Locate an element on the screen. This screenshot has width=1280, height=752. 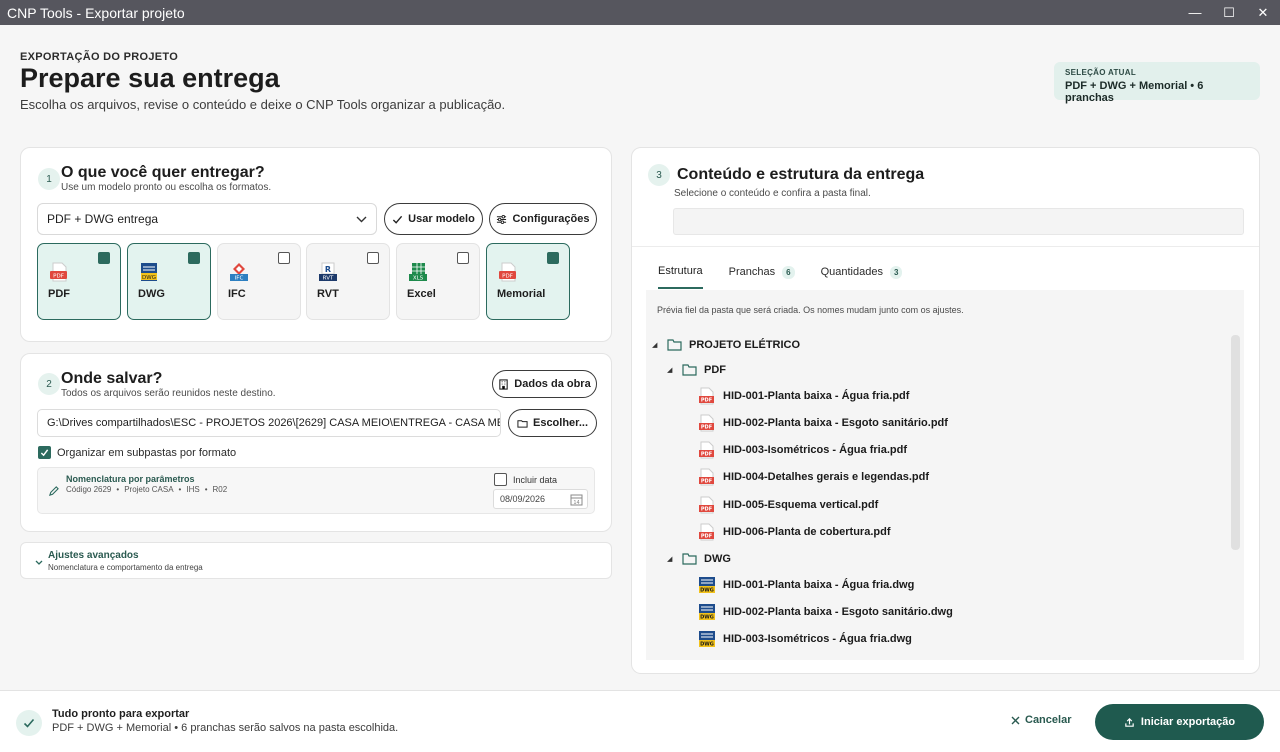
tree-file: PDF HID-005-Esquema vertical.pdf is located at coordinates (788, 505).